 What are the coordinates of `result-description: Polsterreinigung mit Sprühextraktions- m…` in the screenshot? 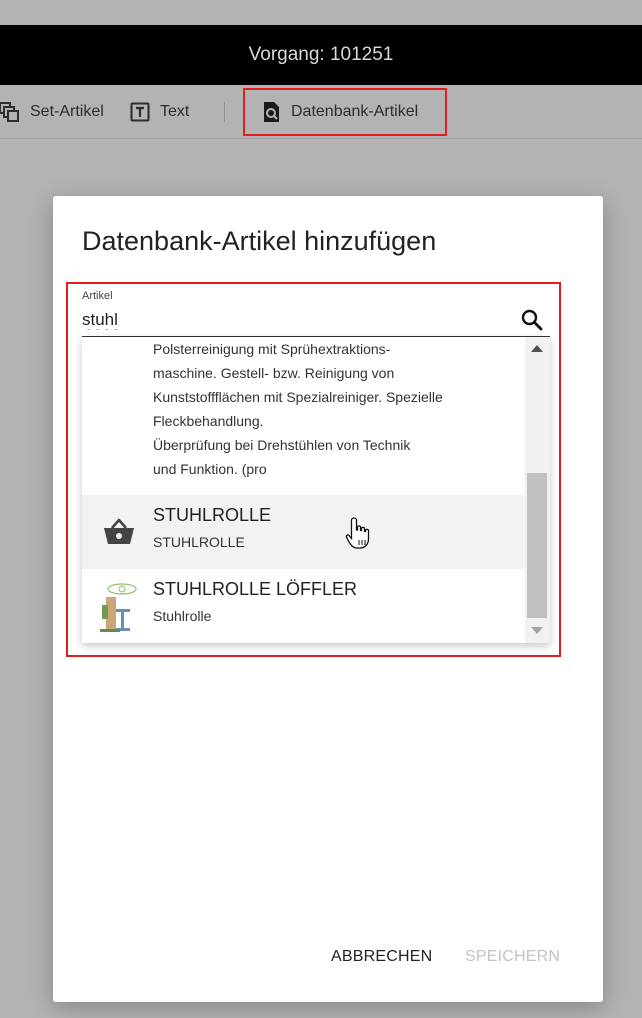 It's located at (343, 409).